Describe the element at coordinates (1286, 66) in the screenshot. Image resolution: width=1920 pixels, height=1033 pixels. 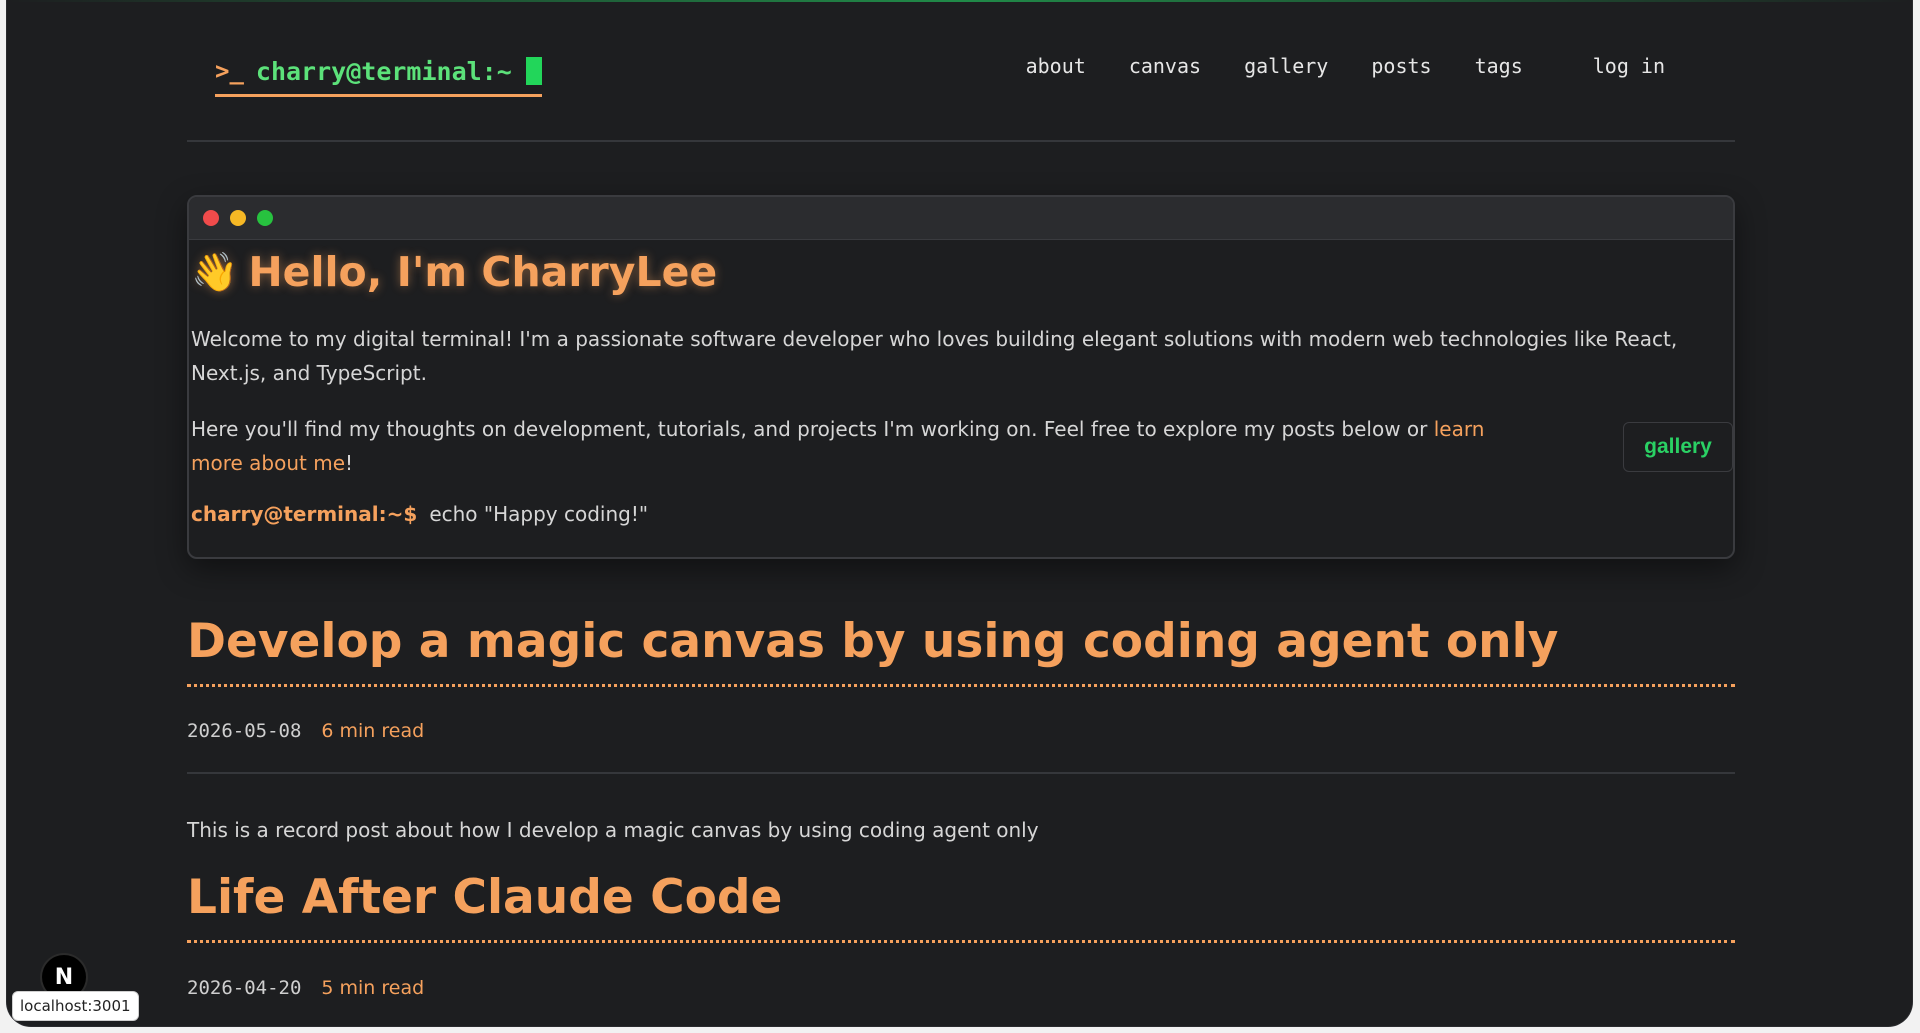
I see `nav-gallery: gallery` at that location.